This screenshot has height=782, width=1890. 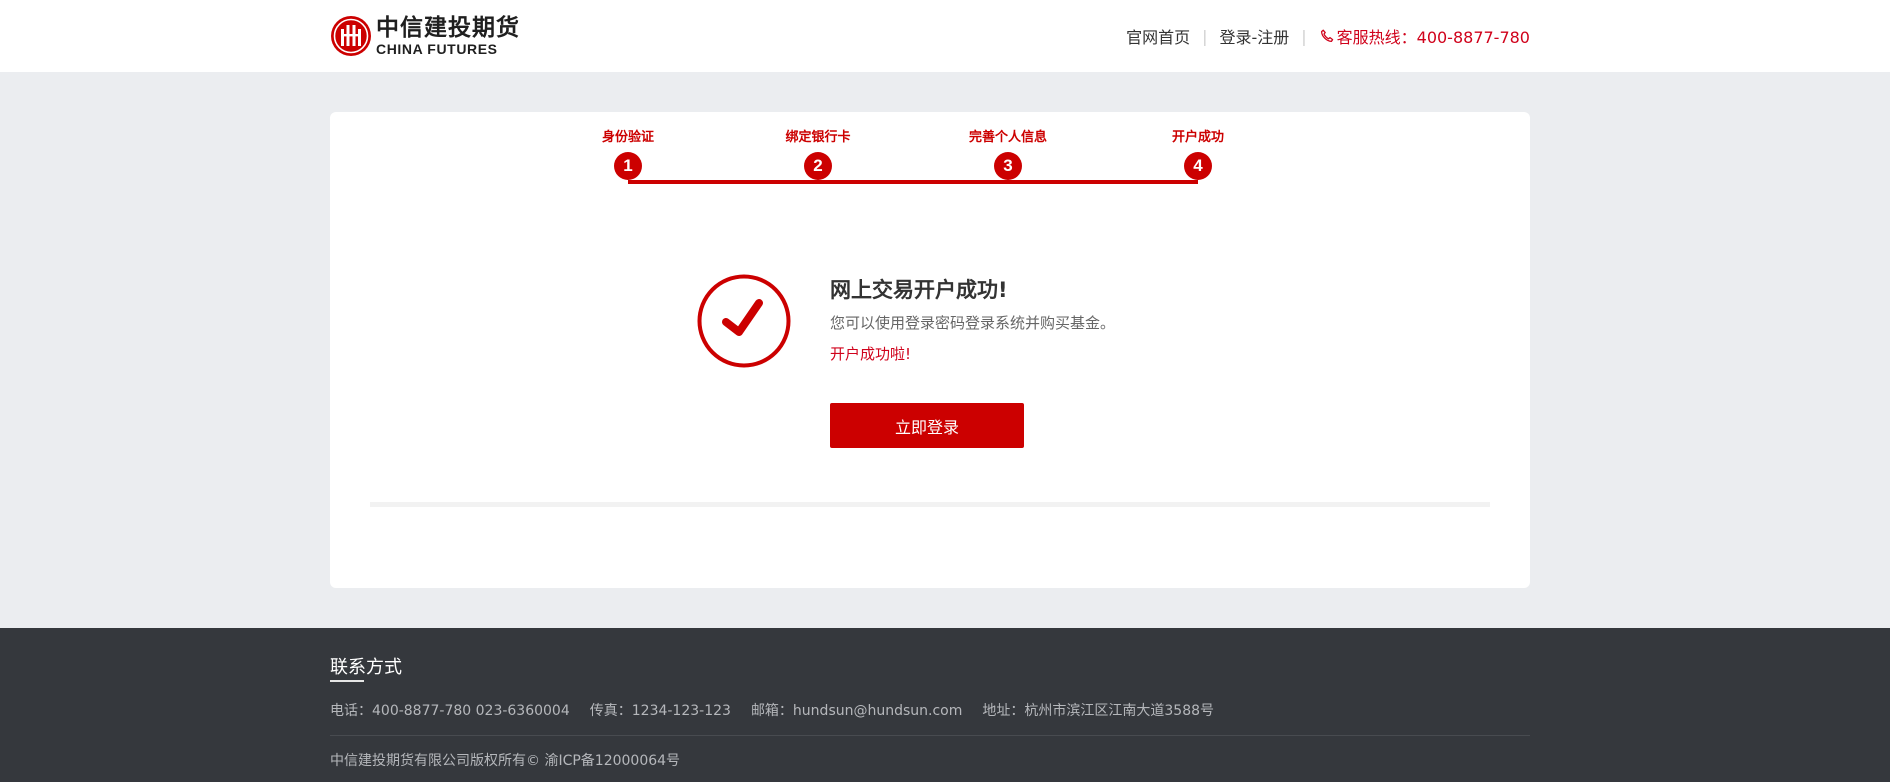 I want to click on citic-logo-icon, so click(x=351, y=36).